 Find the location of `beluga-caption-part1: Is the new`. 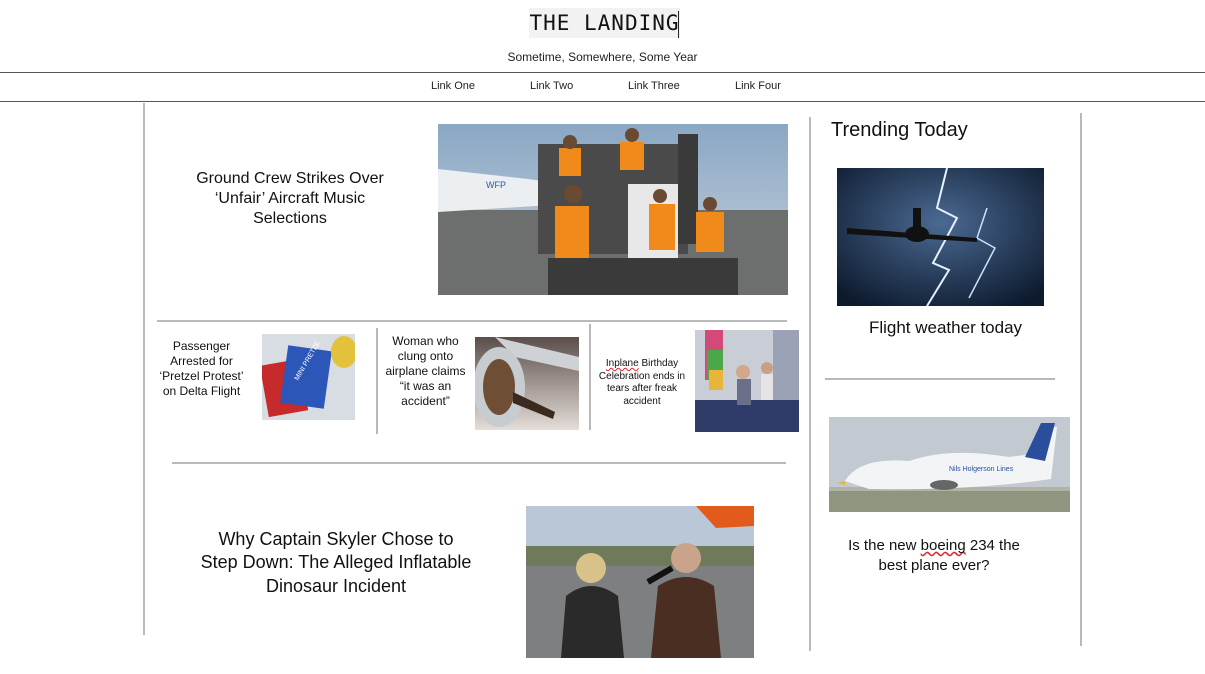

beluga-caption-part1: Is the new is located at coordinates (884, 545).